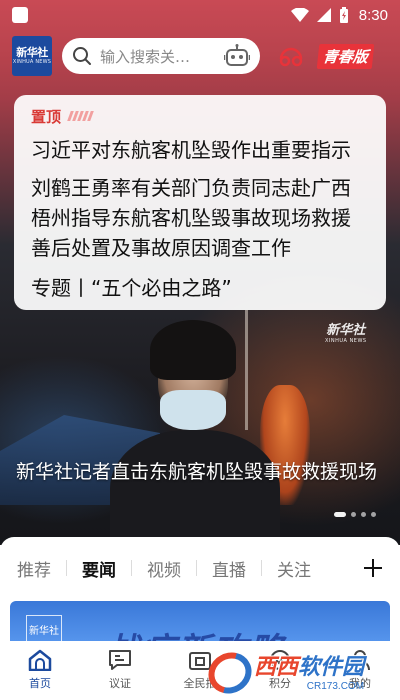 The height and width of the screenshot is (700, 400). What do you see at coordinates (40, 660) in the screenshot?
I see `home-icon` at bounding box center [40, 660].